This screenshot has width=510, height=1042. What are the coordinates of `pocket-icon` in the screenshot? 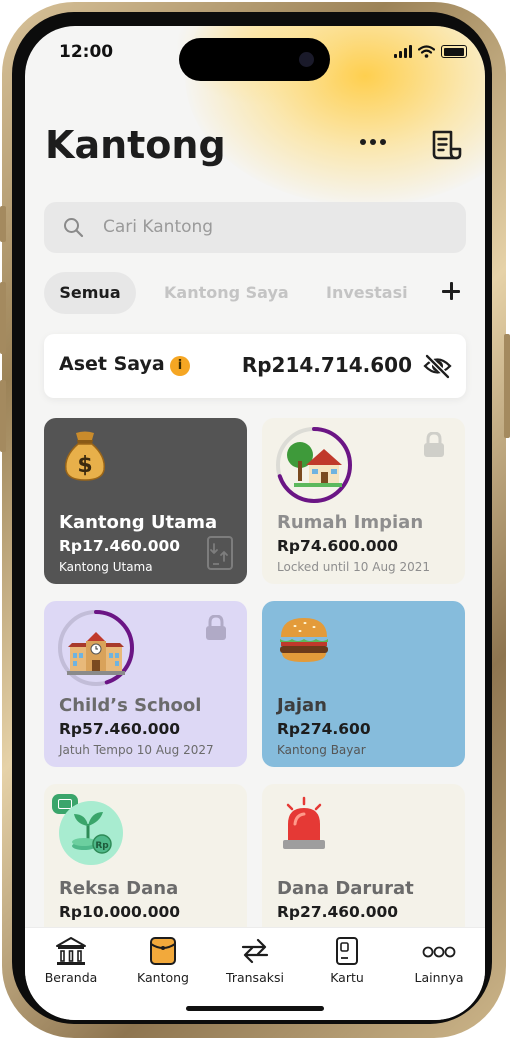 It's located at (163, 951).